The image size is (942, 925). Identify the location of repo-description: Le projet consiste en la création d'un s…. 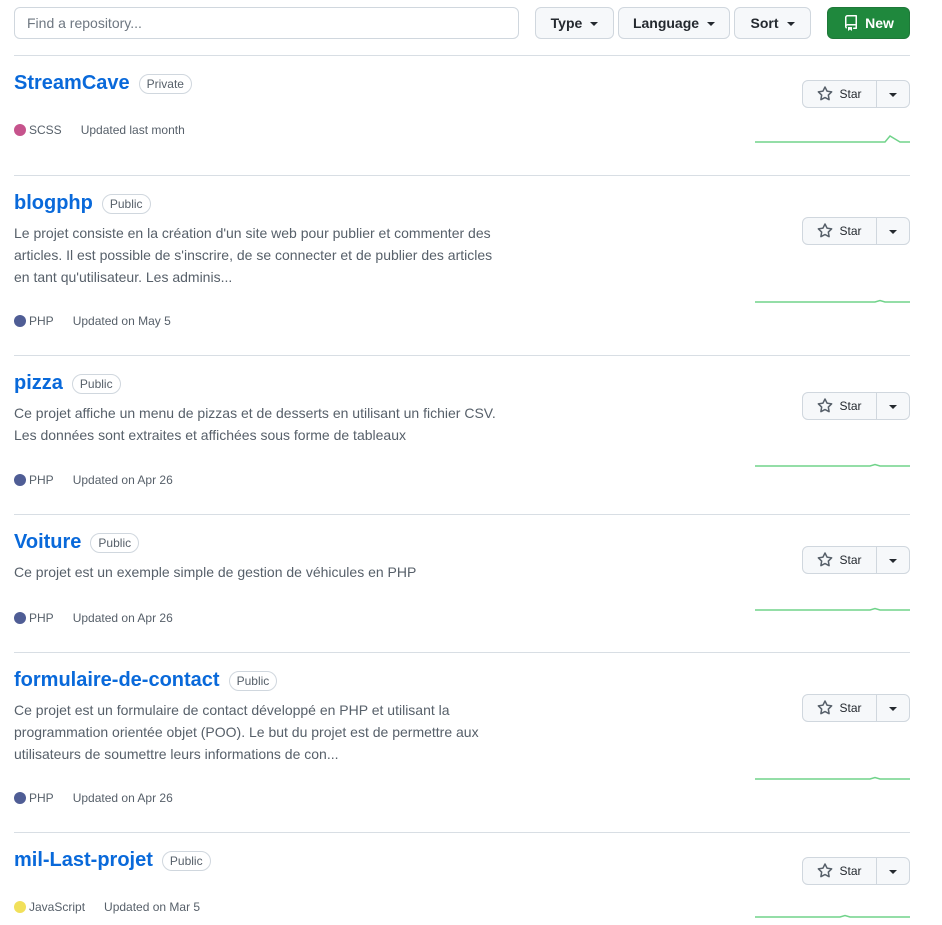
(253, 255).